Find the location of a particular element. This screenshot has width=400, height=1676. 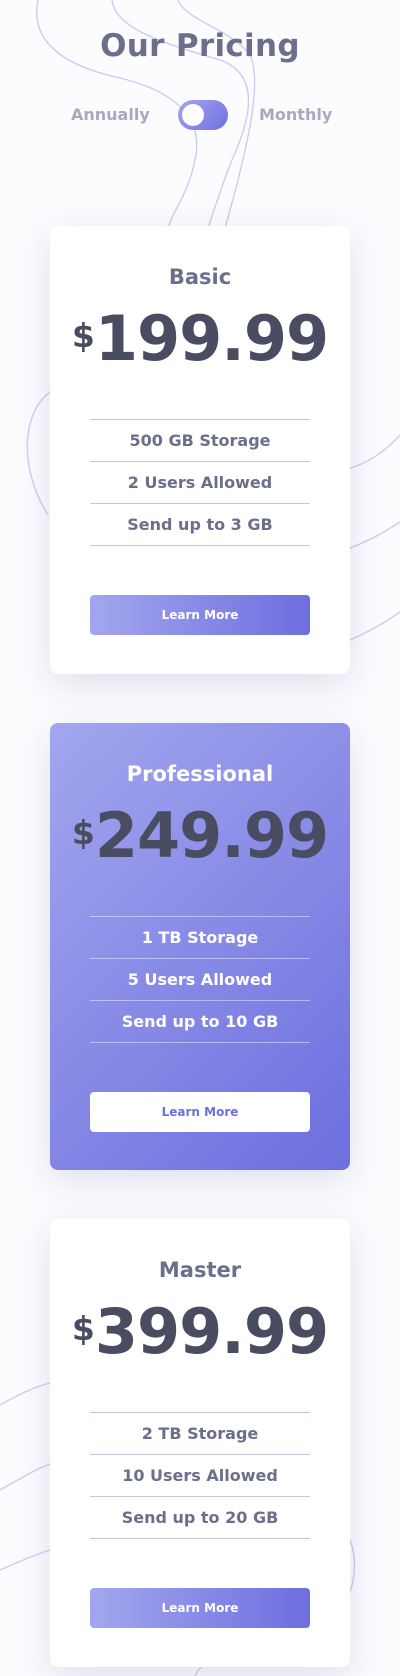

plan-price: $199.99 is located at coordinates (200, 344).